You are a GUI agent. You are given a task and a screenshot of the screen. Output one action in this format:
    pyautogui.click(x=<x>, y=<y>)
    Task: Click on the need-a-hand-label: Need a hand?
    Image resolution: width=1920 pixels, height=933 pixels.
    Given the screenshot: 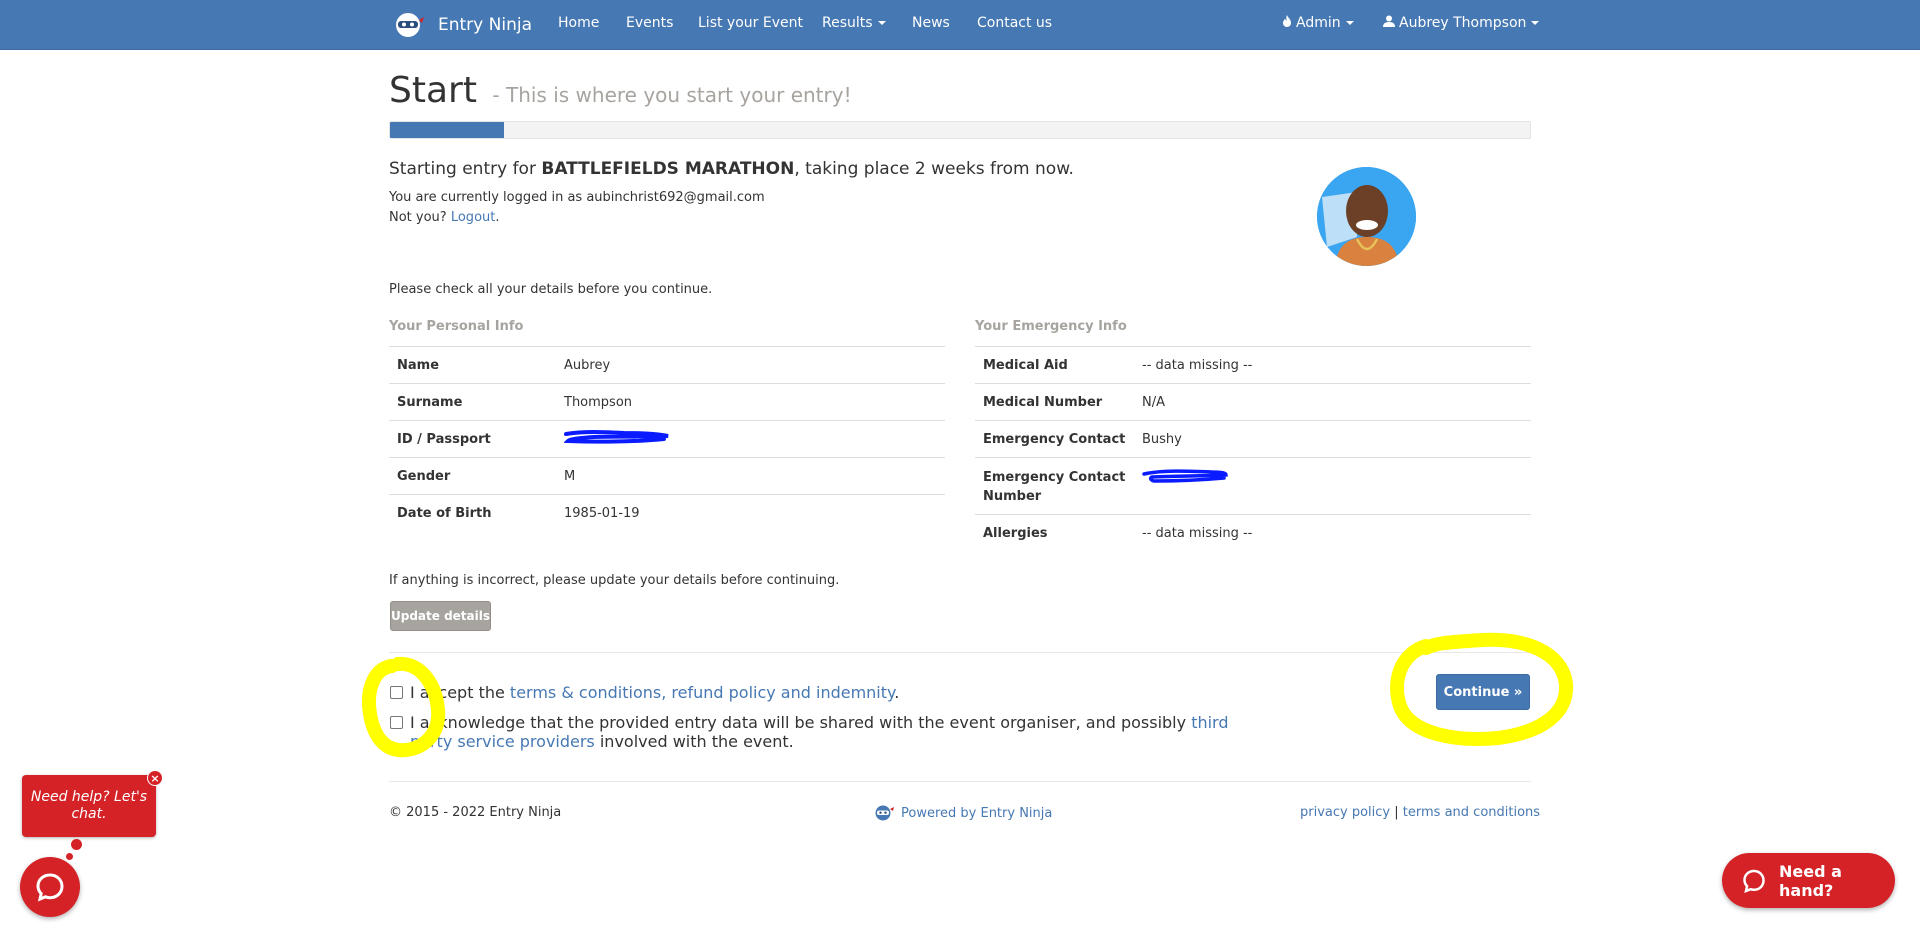 What is the action you would take?
    pyautogui.click(x=1810, y=880)
    